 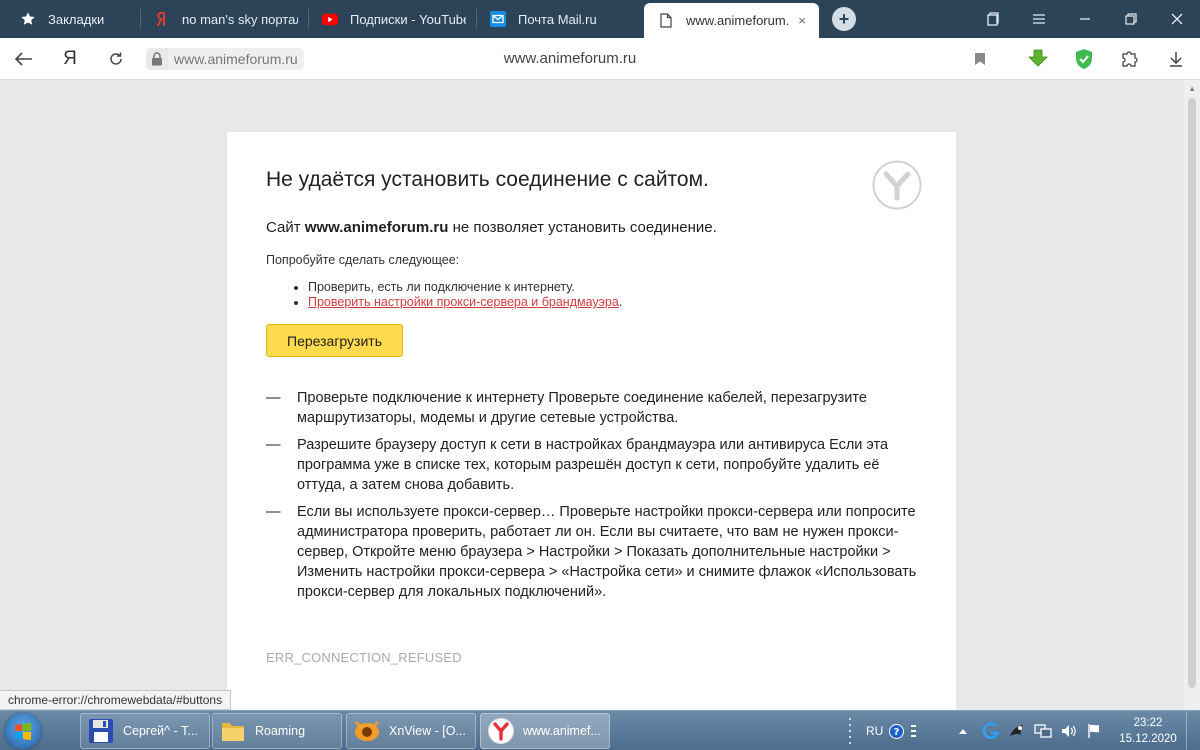 What do you see at coordinates (162, 19) in the screenshot?
I see `yandex-icon` at bounding box center [162, 19].